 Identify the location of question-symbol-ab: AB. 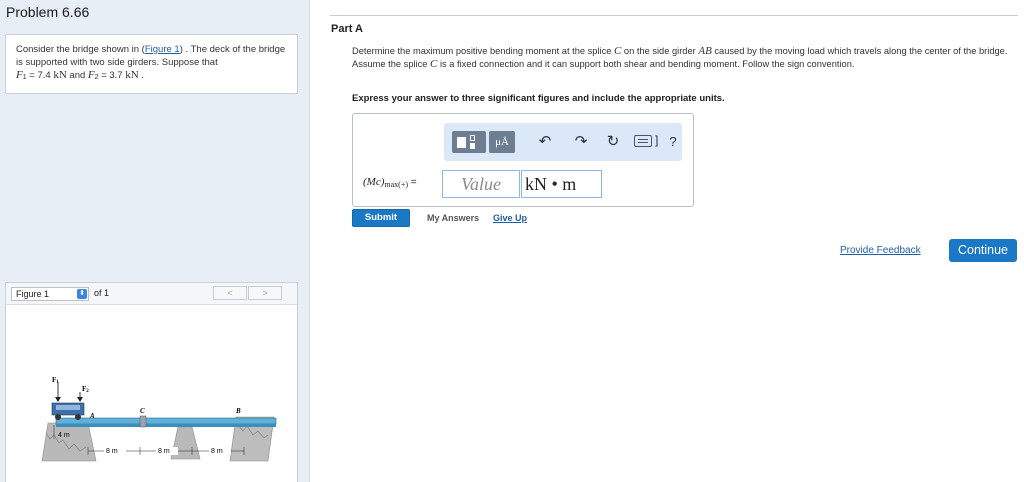
(705, 51).